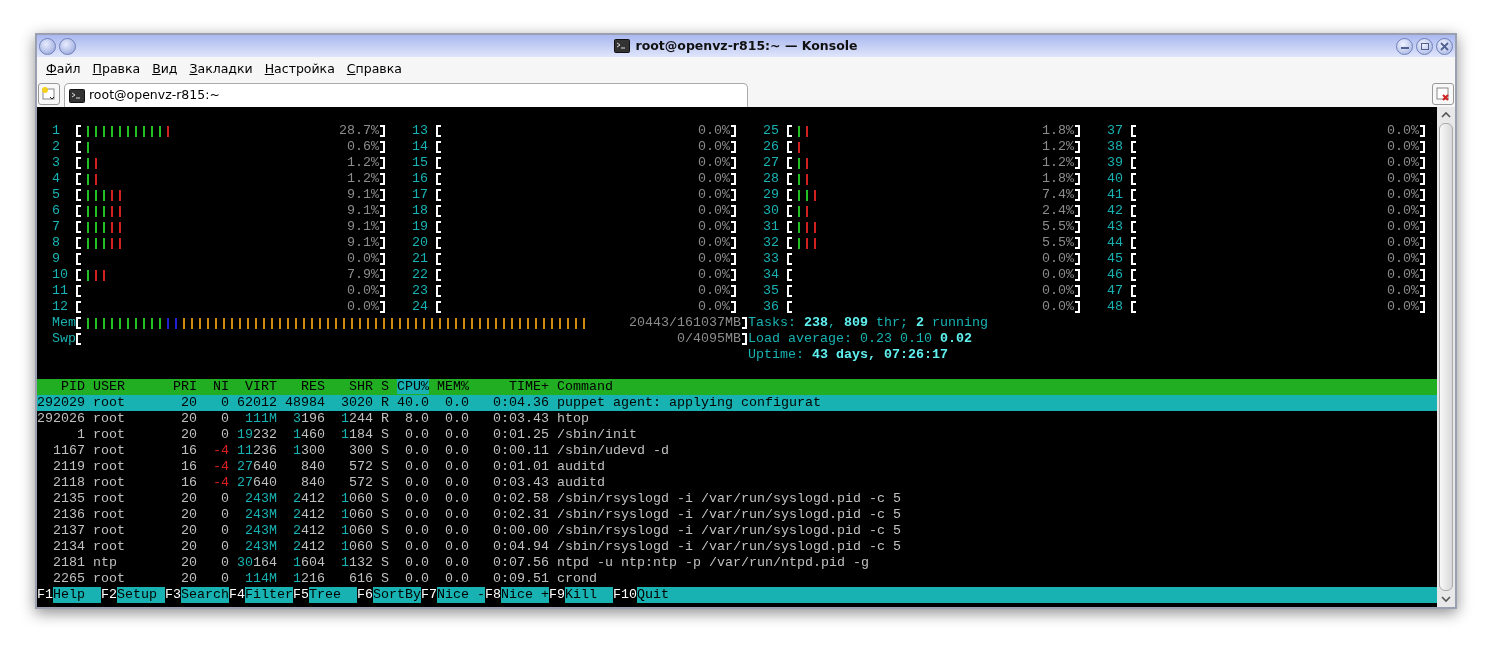  Describe the element at coordinates (737, 483) in the screenshot. I see `process-row: 2118 root 16 -4 27640 840 572 S 0.0 0.0 0:03.43 auditd` at that location.